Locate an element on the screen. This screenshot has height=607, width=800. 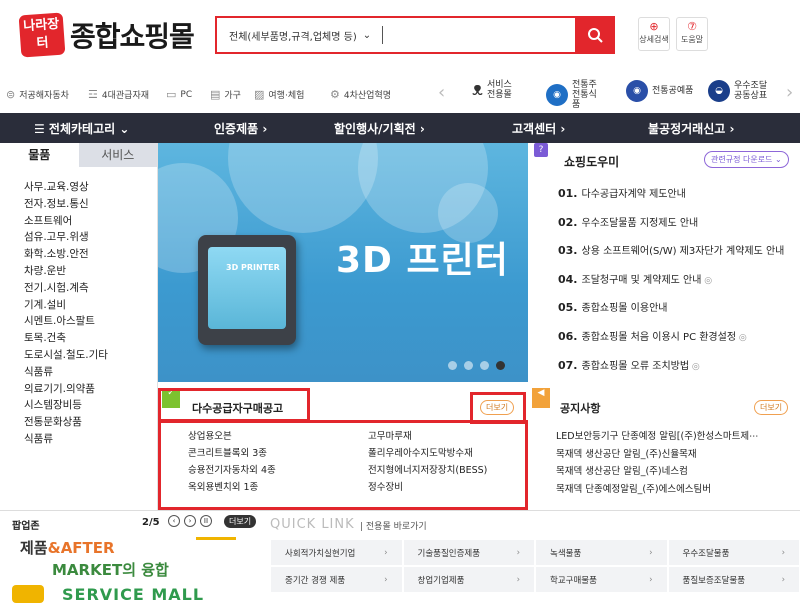
popupzone-more-button: 더보기 is located at coordinates (240, 521).